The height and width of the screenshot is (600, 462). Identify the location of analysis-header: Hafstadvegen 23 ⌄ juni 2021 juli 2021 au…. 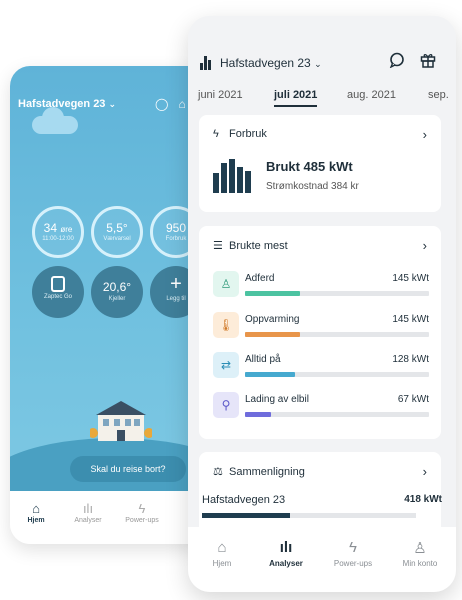
(322, 64).